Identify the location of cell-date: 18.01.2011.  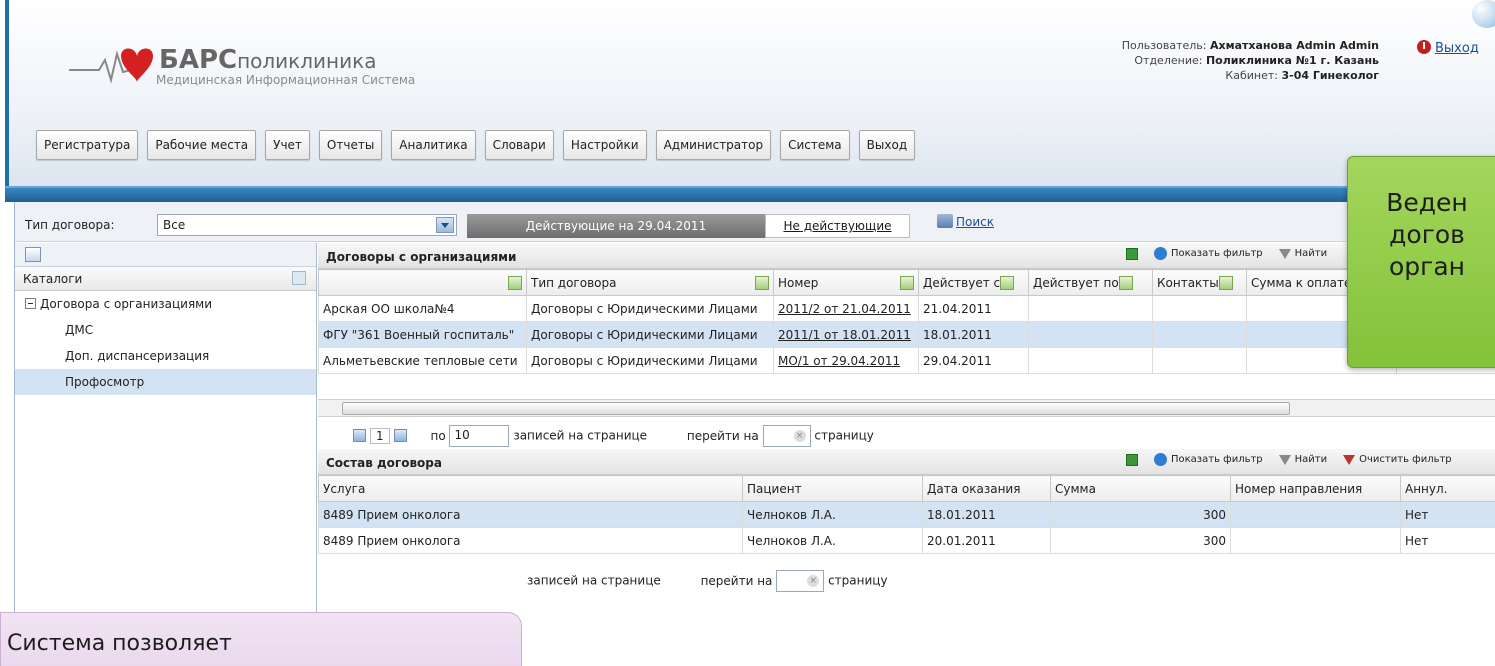
(986, 514).